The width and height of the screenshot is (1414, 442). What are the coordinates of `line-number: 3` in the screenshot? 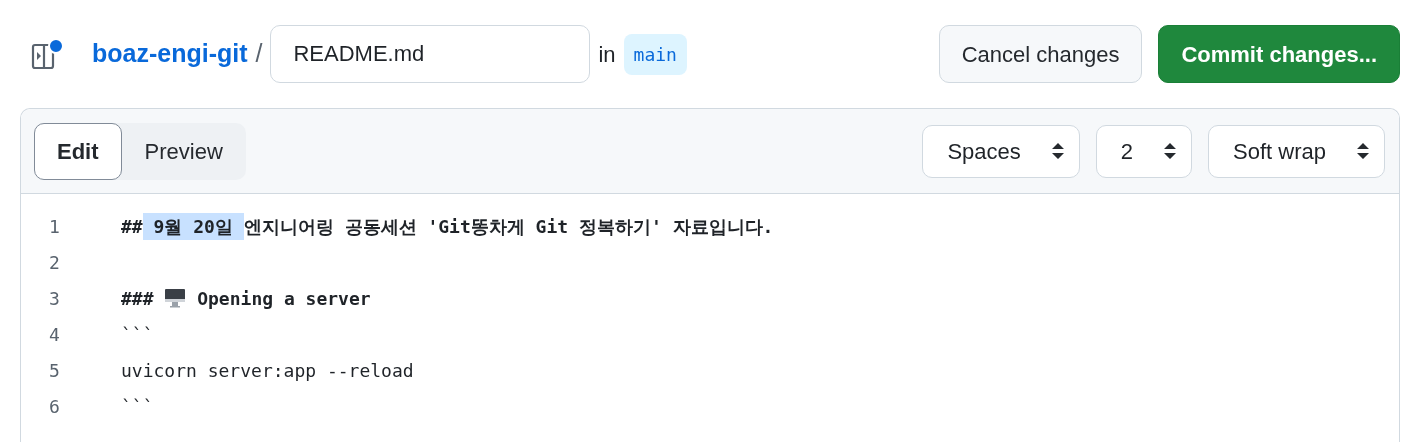 It's located at (54, 298).